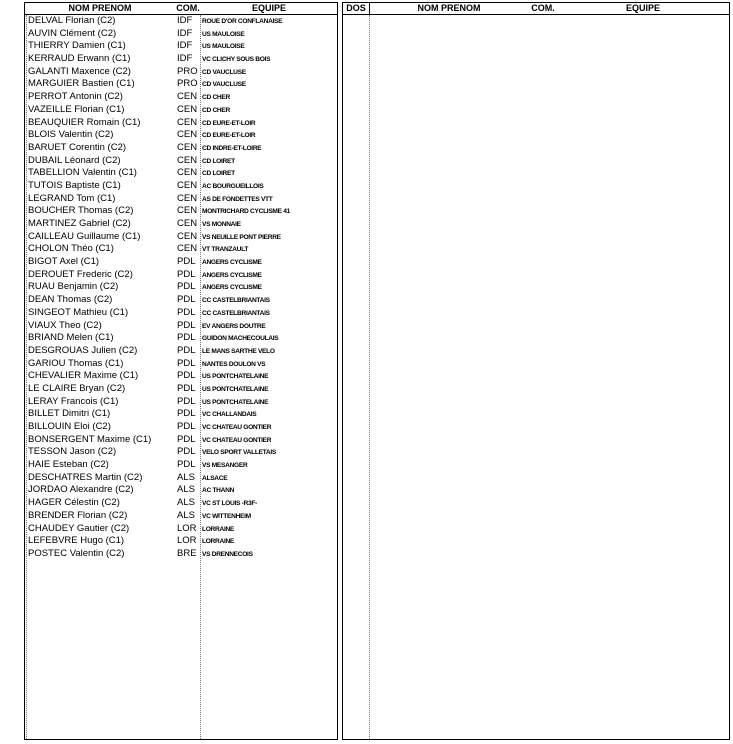  What do you see at coordinates (181, 516) in the screenshot?
I see `table-row: BRENDER Florian (C2) ALS VC WITTENHEIM` at bounding box center [181, 516].